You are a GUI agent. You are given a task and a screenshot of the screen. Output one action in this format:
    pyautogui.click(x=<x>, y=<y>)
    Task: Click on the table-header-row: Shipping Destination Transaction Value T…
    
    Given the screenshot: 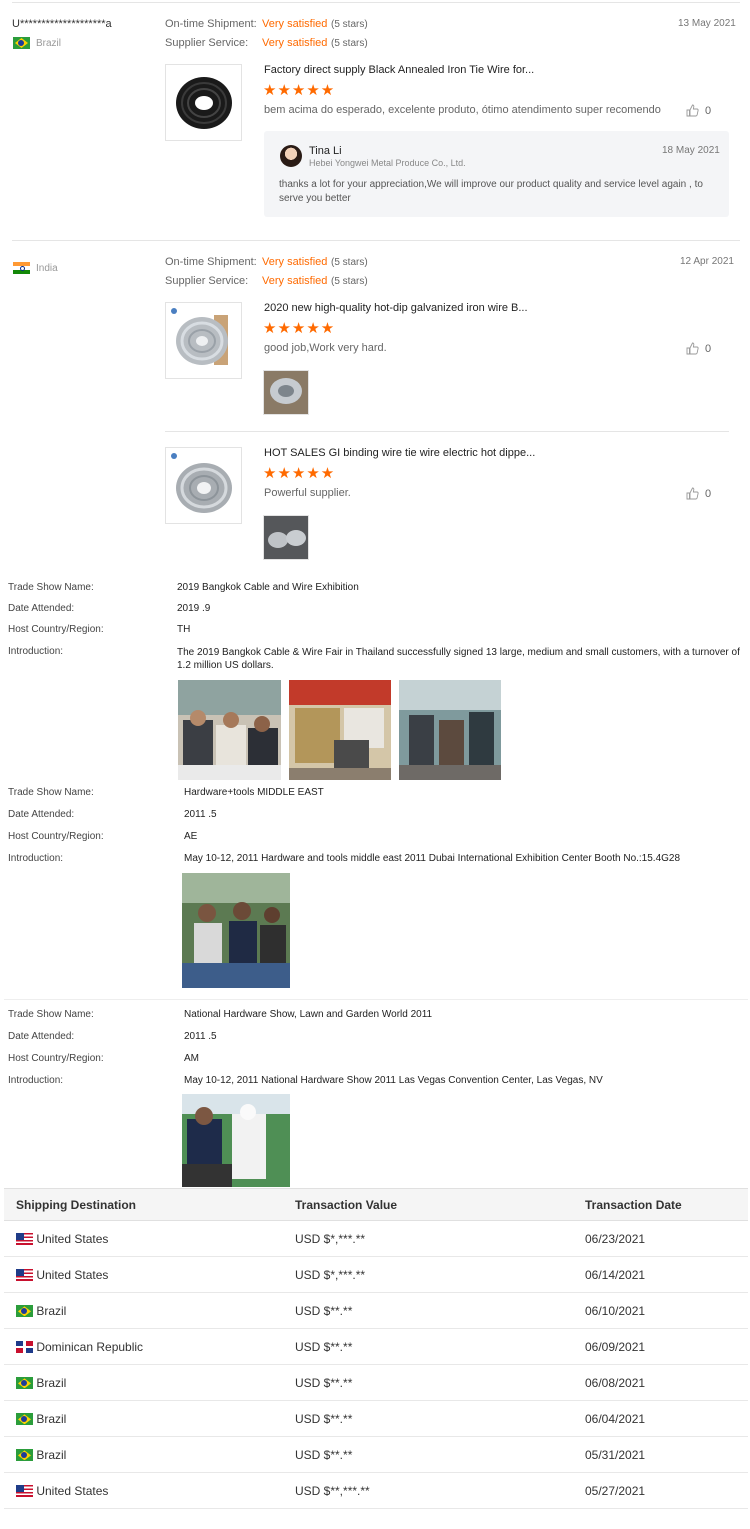 What is the action you would take?
    pyautogui.click(x=376, y=1204)
    